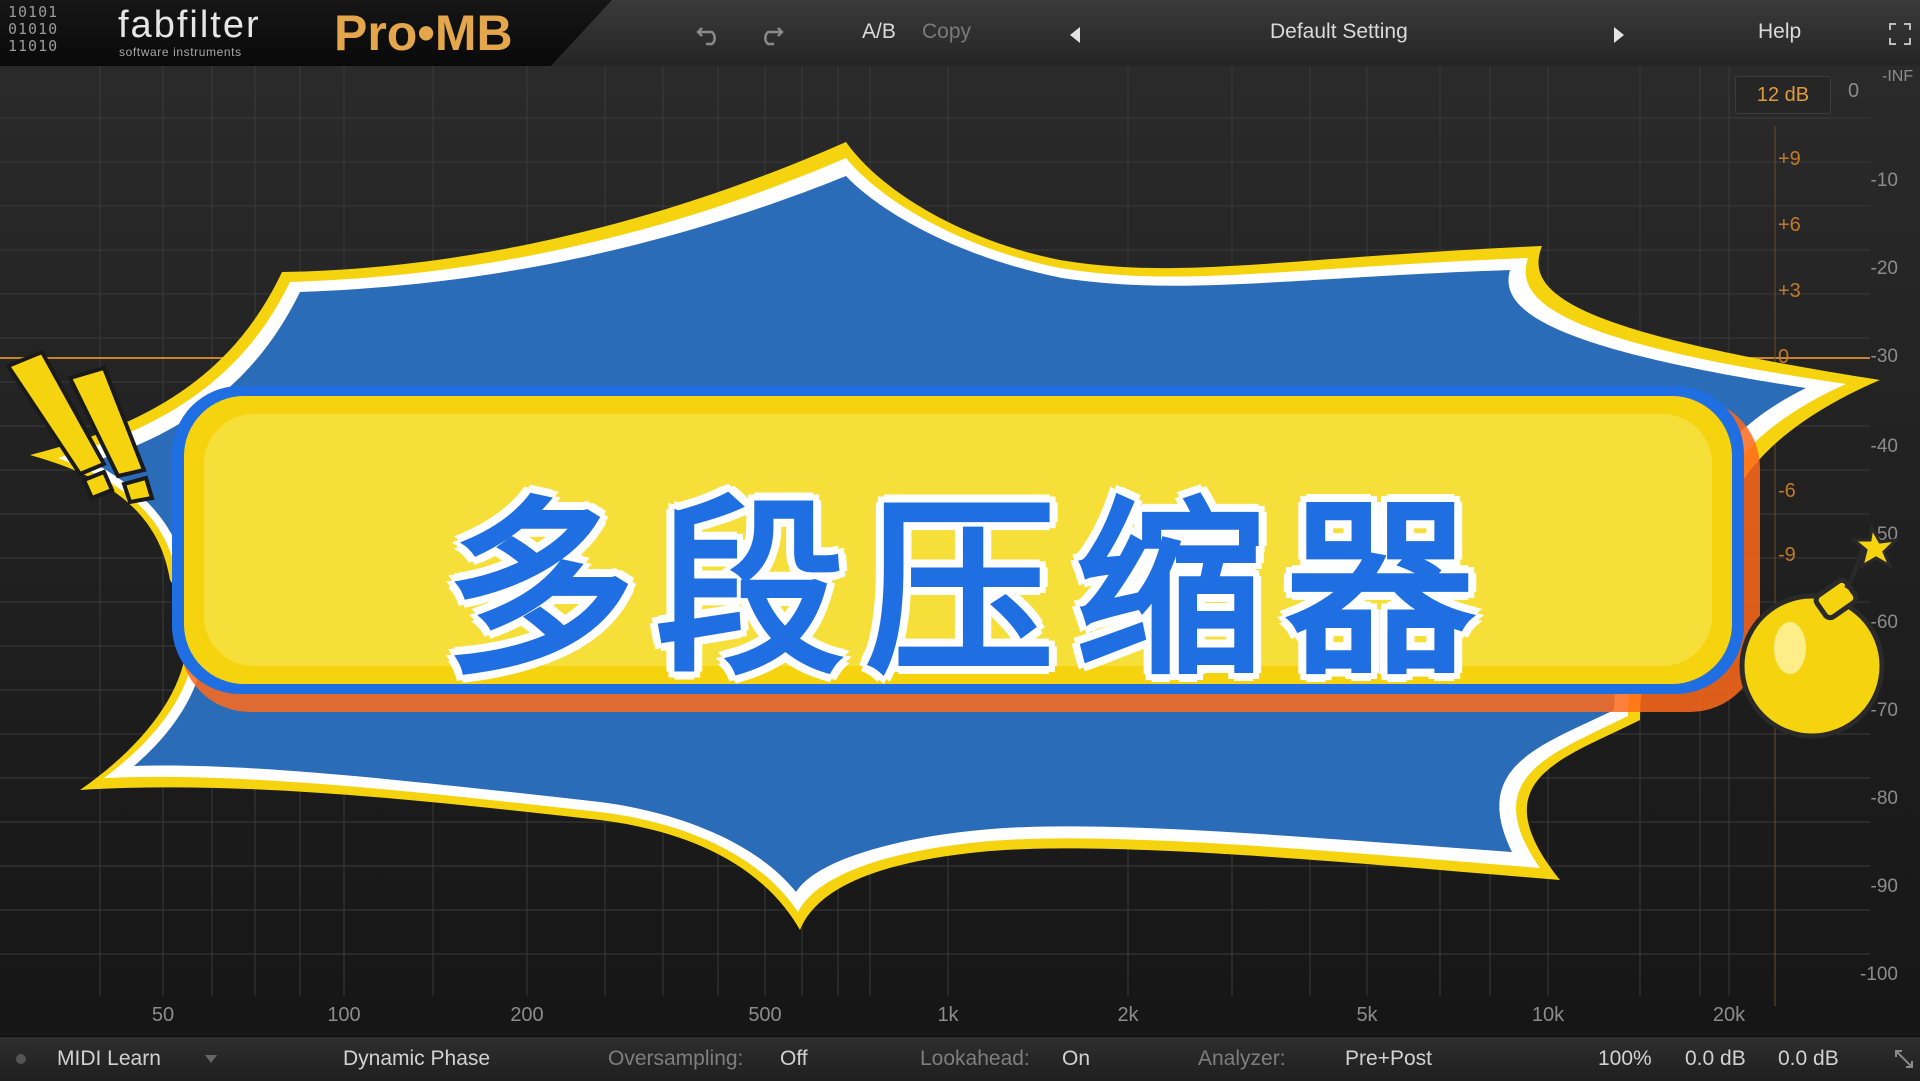 The image size is (1920, 1081). Describe the element at coordinates (211, 1059) in the screenshot. I see `midi-dropdown-icon` at that location.